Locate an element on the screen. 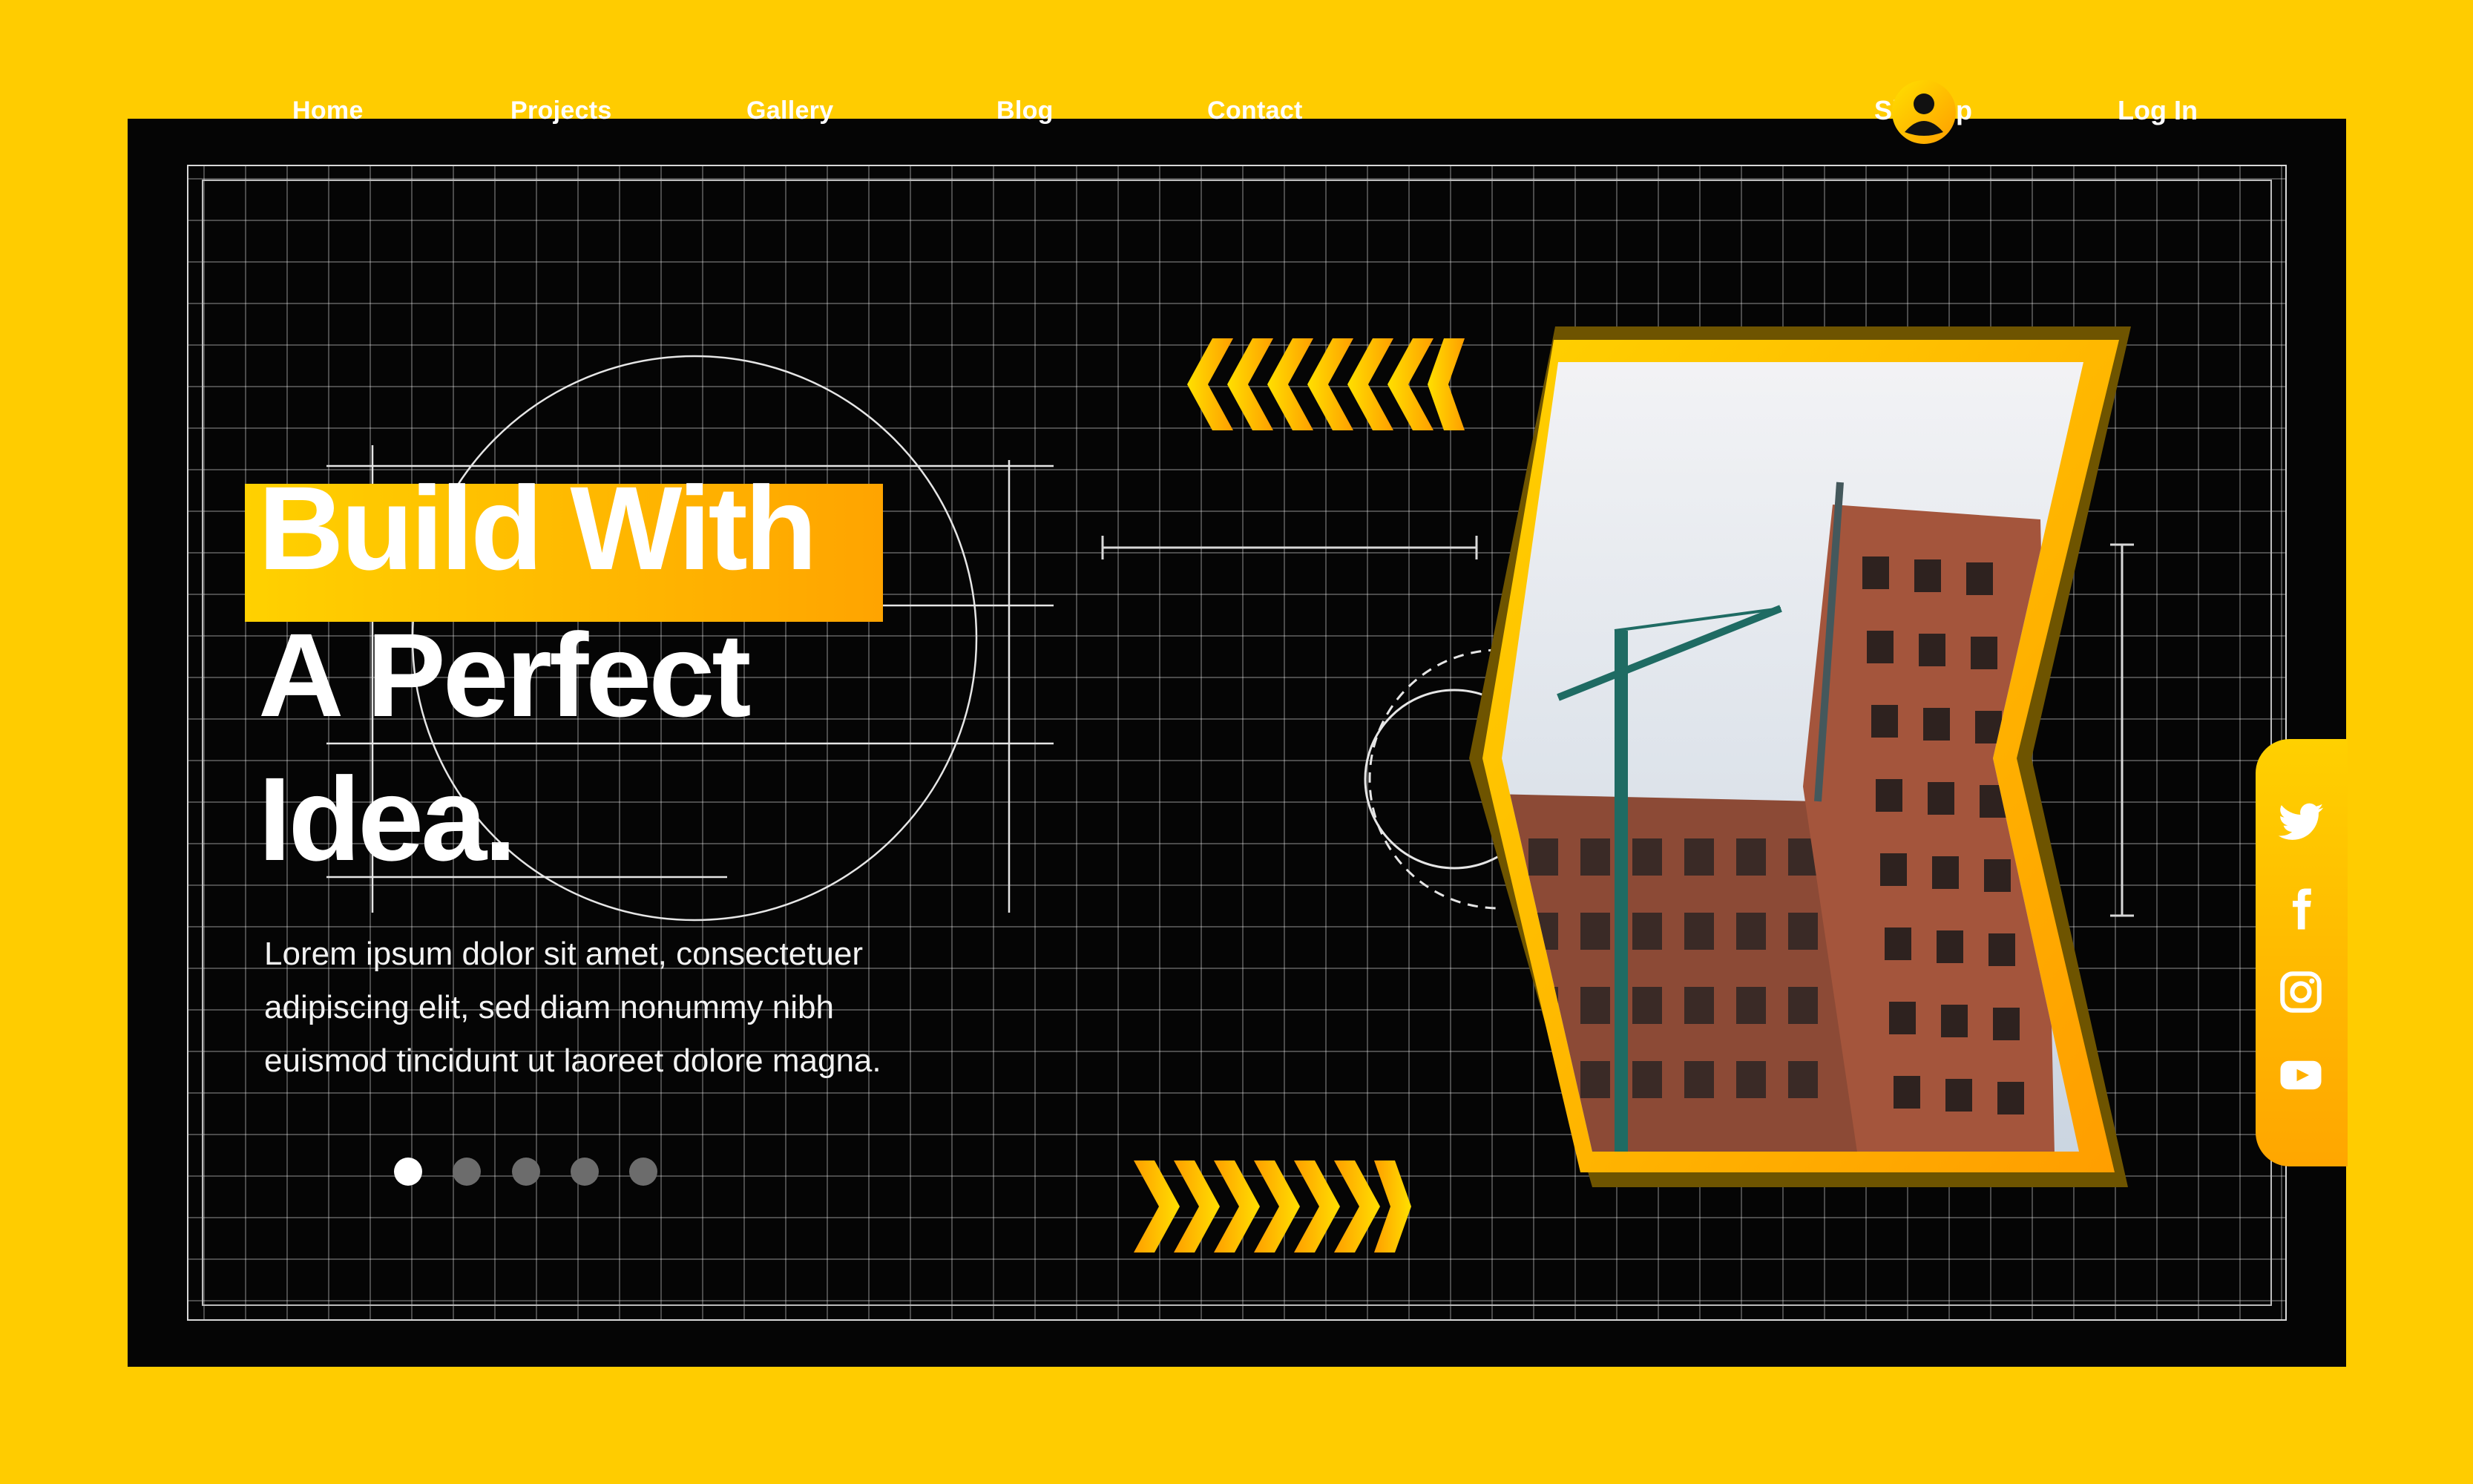 This screenshot has width=2473, height=1484. nav-contact: Contact is located at coordinates (1255, 110).